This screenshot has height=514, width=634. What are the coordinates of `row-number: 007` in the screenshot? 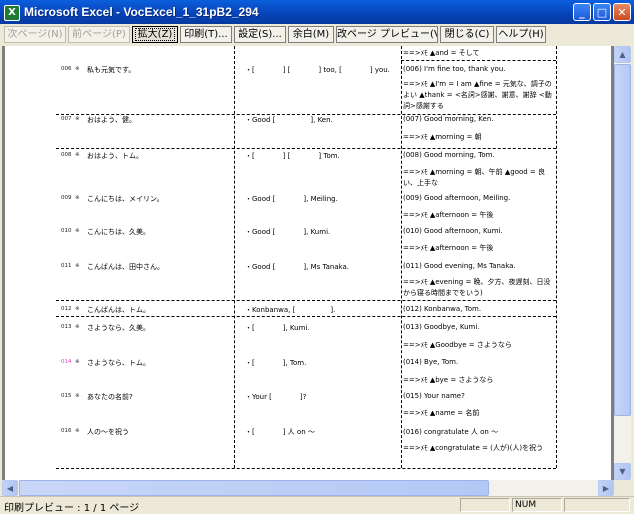 It's located at (66, 119).